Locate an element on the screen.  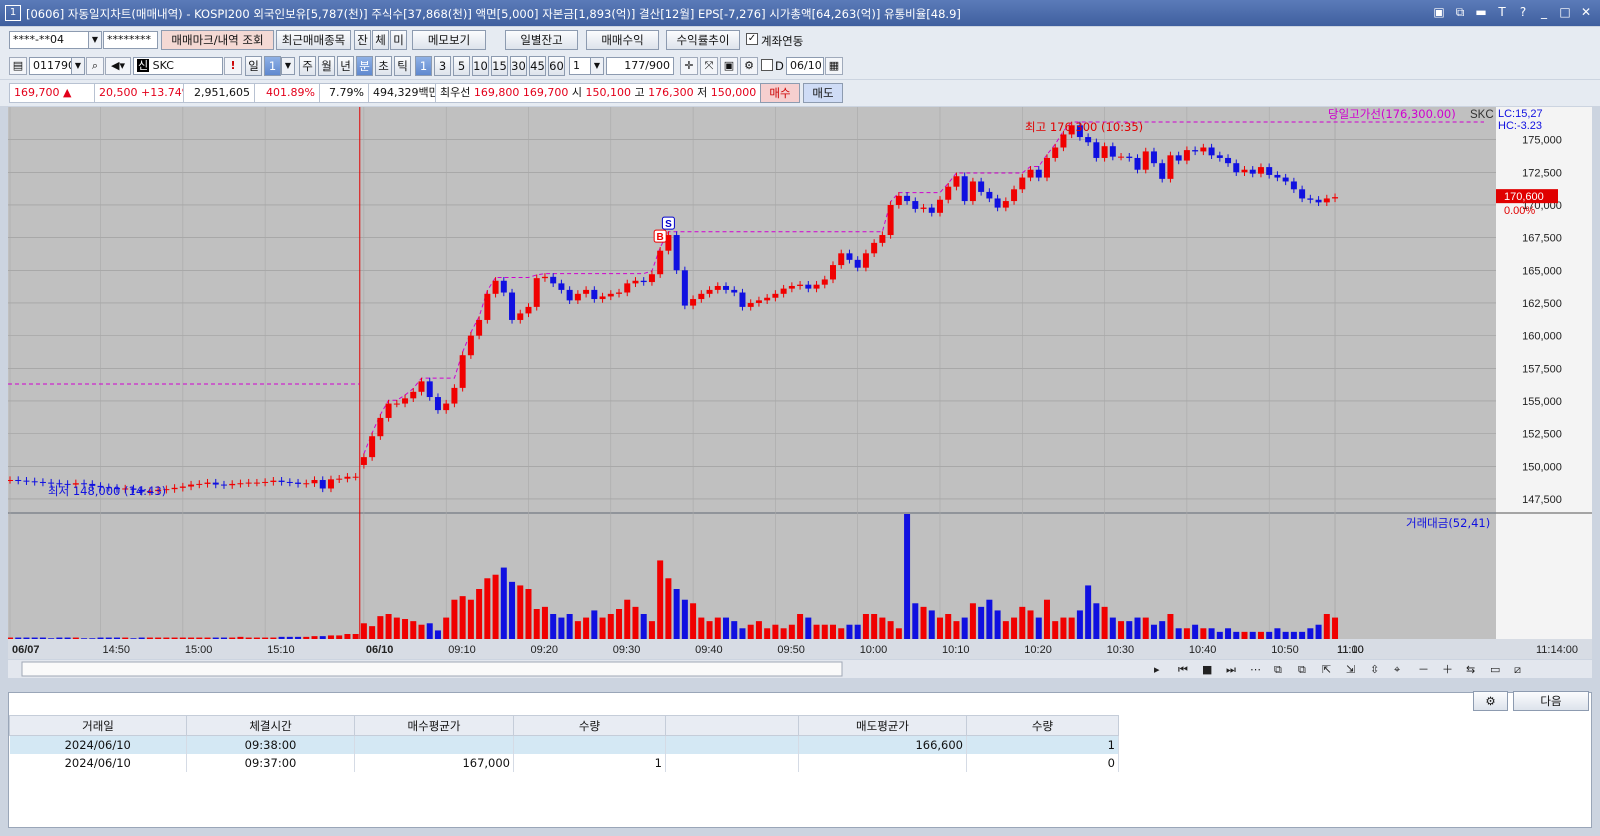
period-month: 월 is located at coordinates (326, 66).